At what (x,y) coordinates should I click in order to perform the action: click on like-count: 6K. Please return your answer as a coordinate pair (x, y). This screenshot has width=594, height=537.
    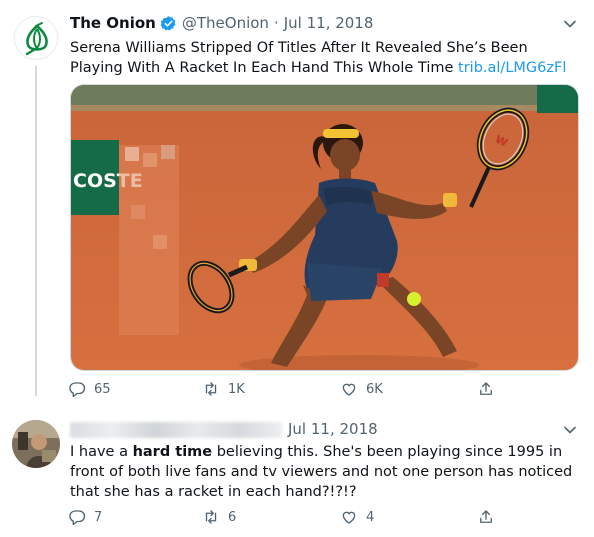
    Looking at the image, I should click on (374, 389).